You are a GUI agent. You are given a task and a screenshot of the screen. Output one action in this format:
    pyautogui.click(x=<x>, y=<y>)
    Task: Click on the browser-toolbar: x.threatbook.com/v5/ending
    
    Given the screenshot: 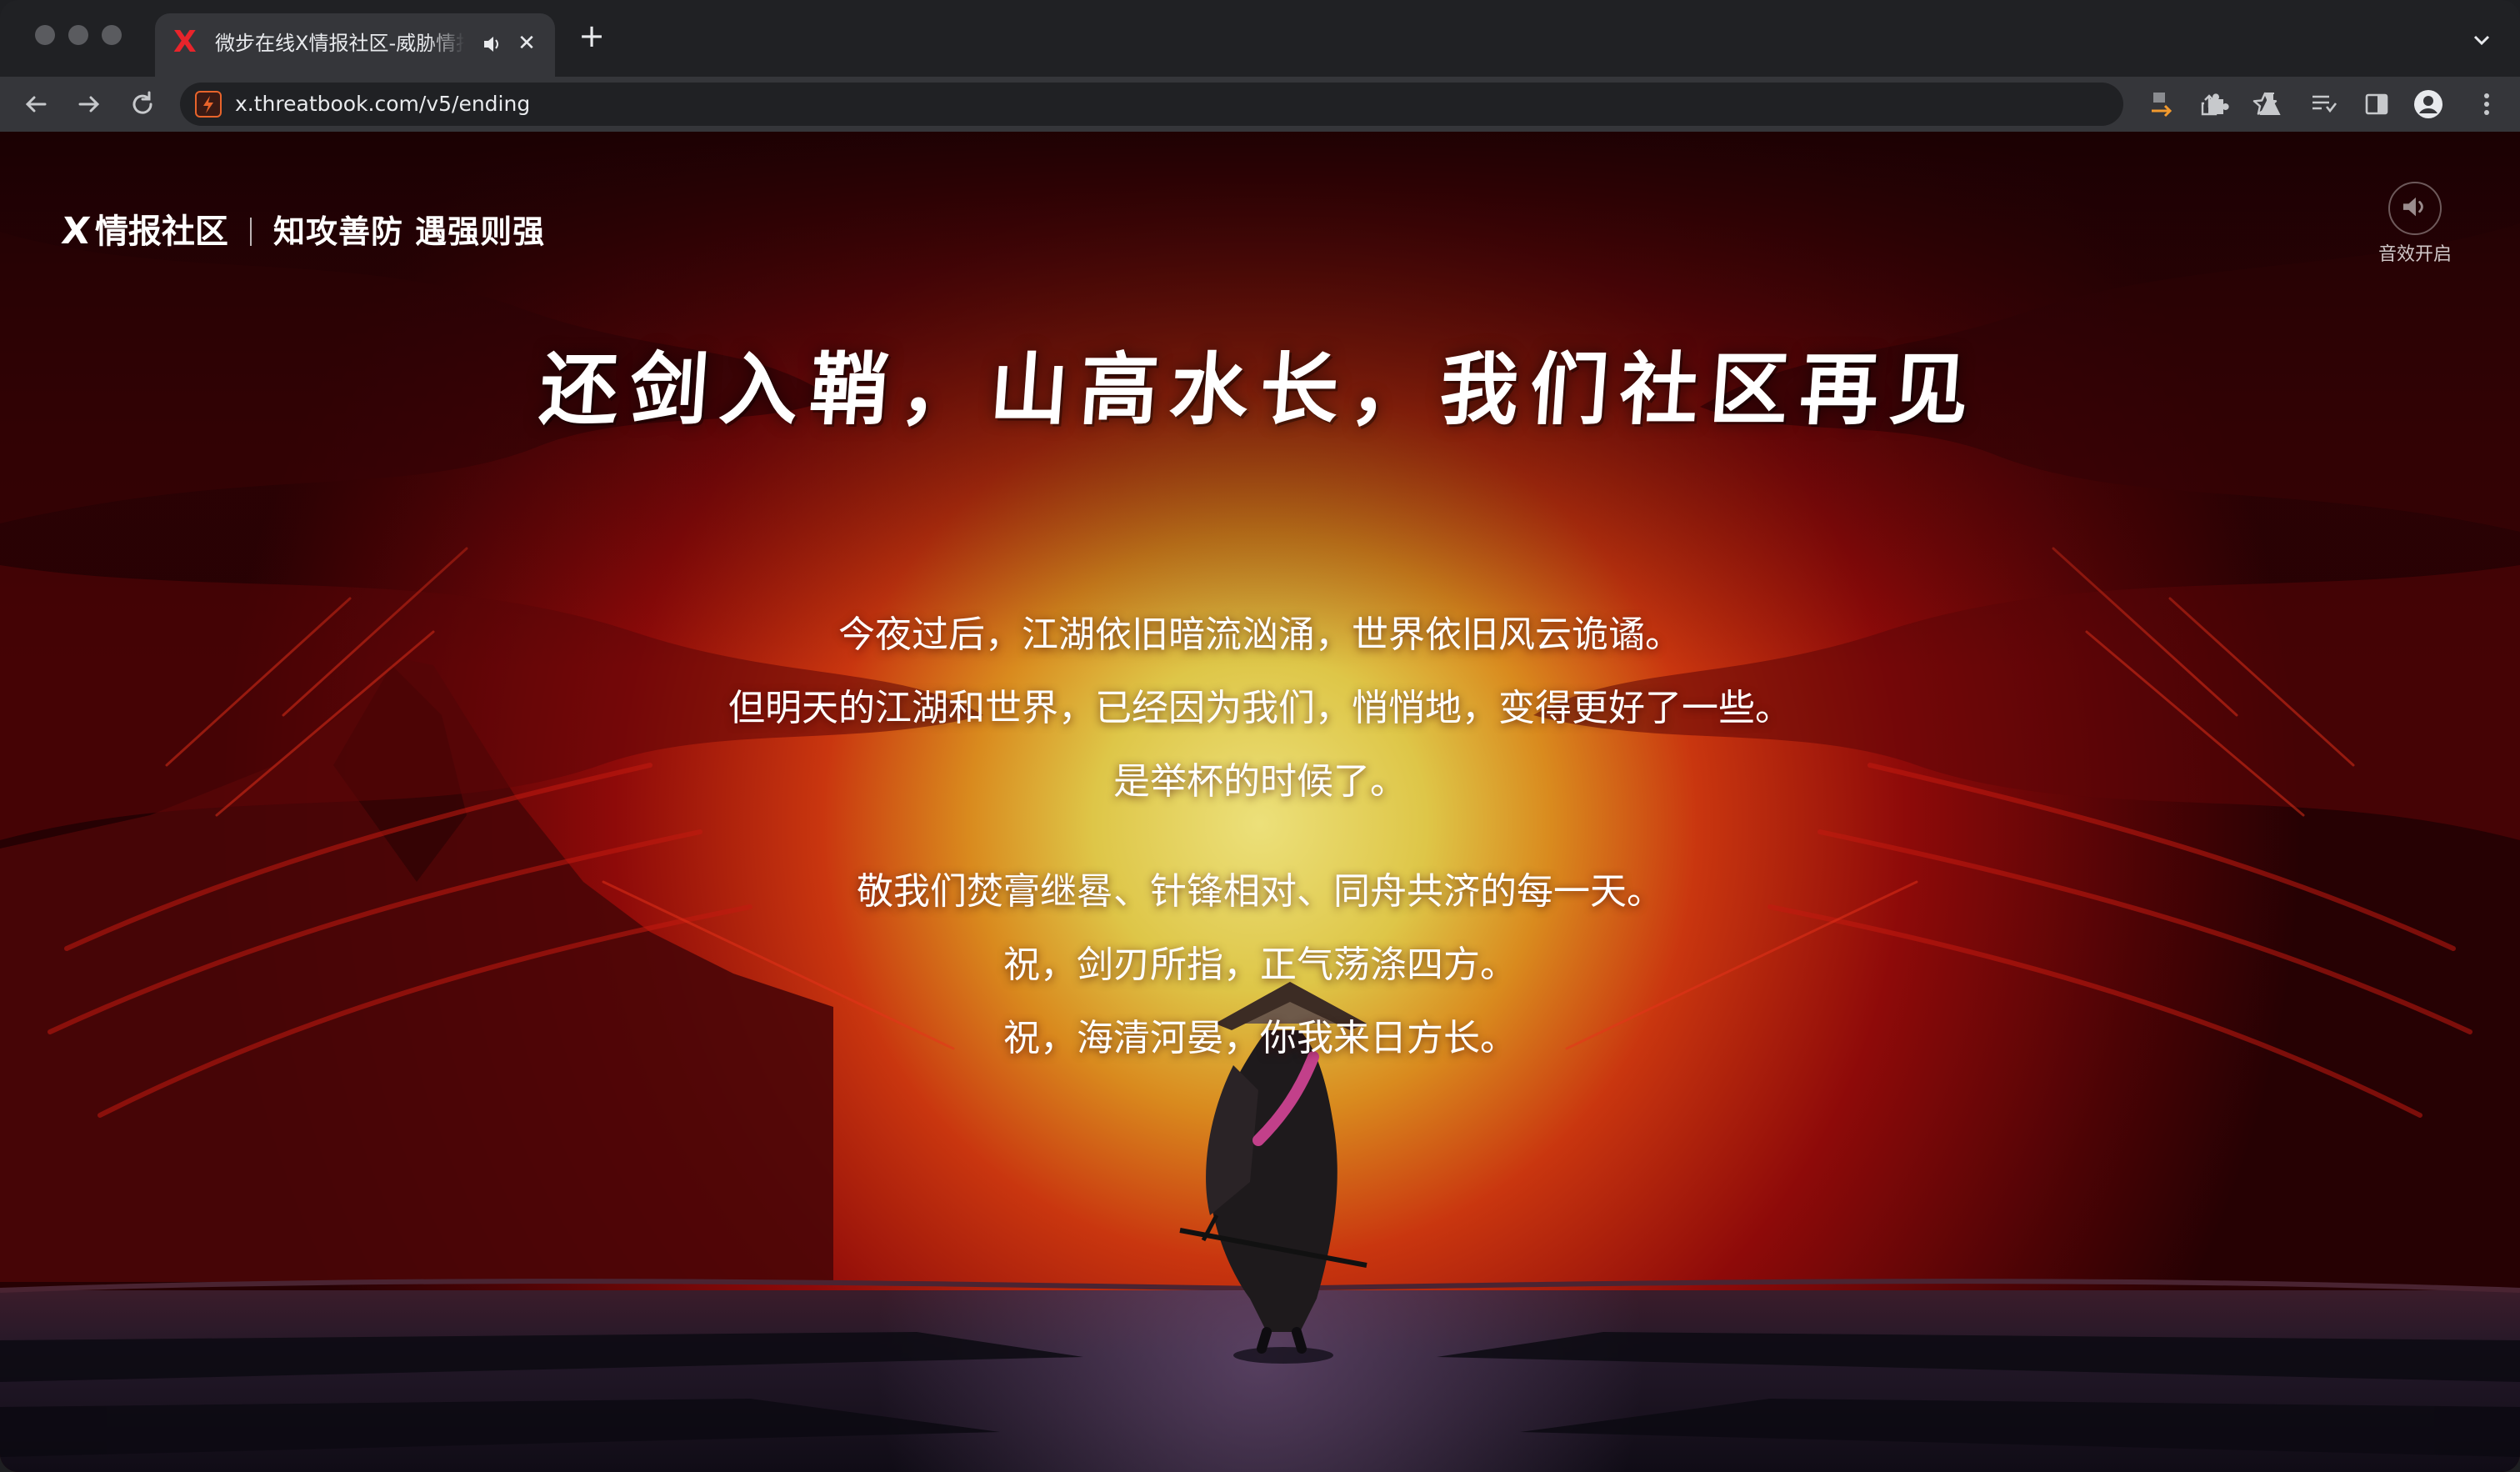 What is the action you would take?
    pyautogui.click(x=1260, y=104)
    